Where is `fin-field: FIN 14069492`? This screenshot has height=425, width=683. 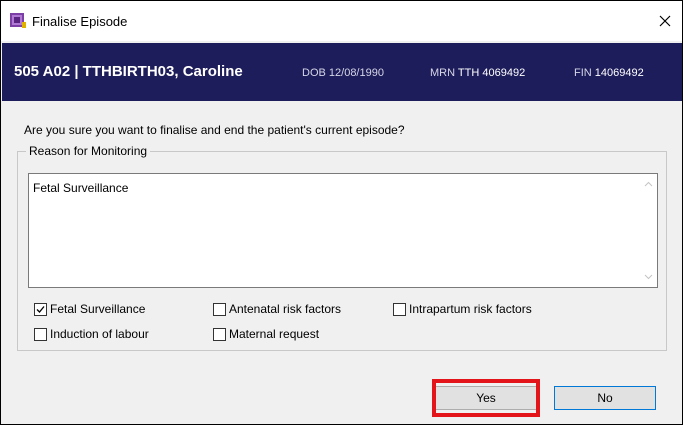
fin-field: FIN 14069492 is located at coordinates (609, 73).